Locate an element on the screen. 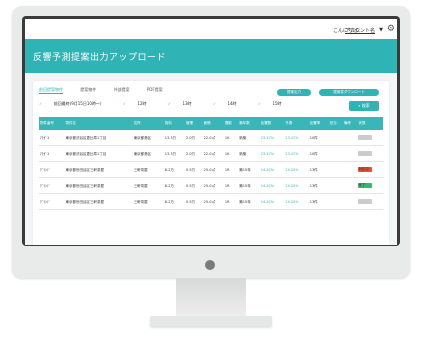  page-banner: 反響予測提案出力アップロード is located at coordinates (211, 56).